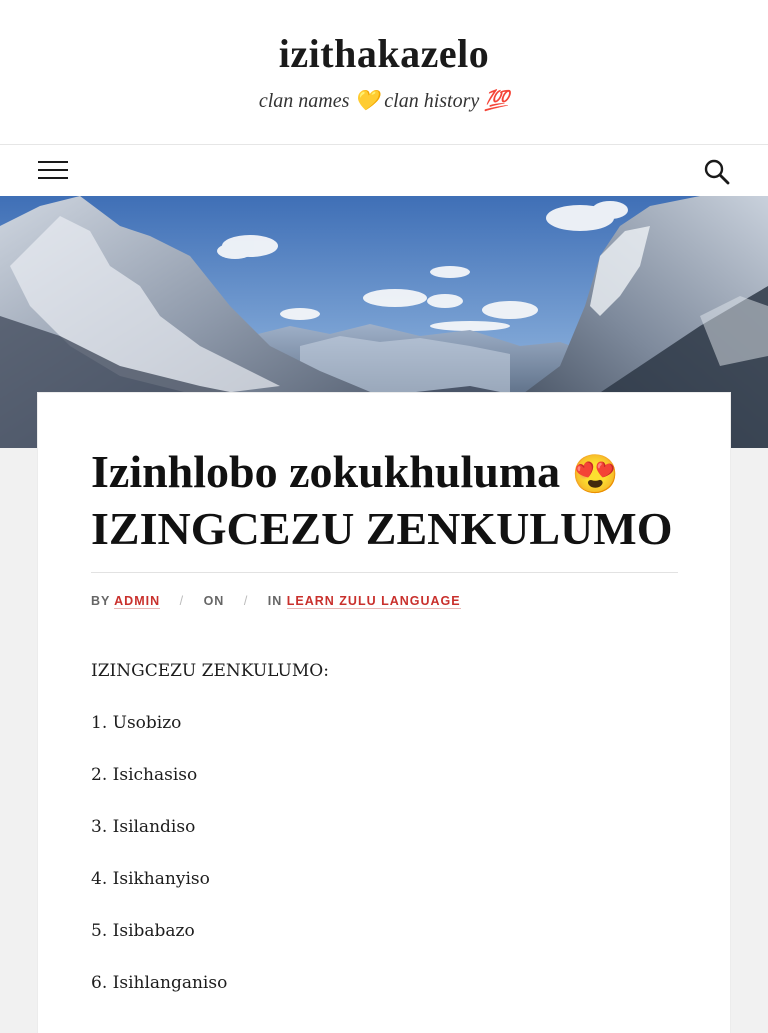  I want to click on site-header: izithakazelo clan names 💛 clan history 💯, so click(384, 72).